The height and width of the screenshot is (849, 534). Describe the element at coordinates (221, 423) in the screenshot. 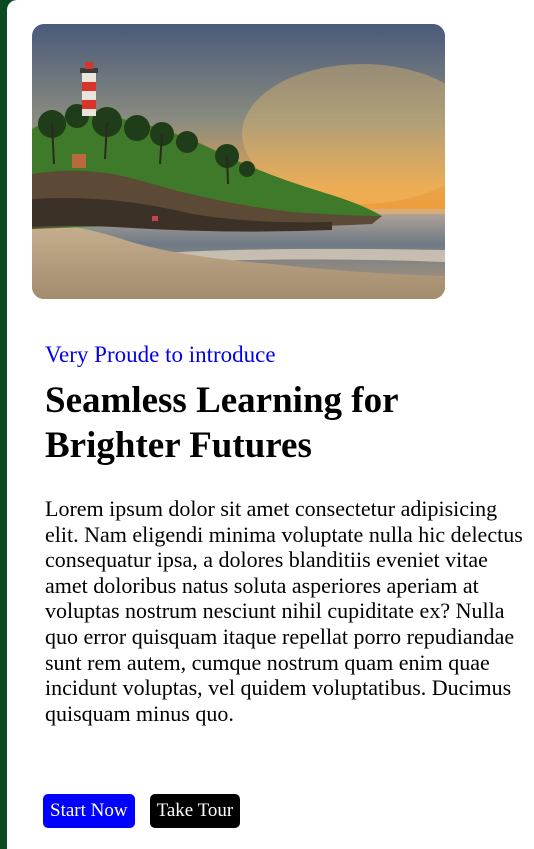

I see `page-title: Seamless Learning for Brighter Futures` at that location.